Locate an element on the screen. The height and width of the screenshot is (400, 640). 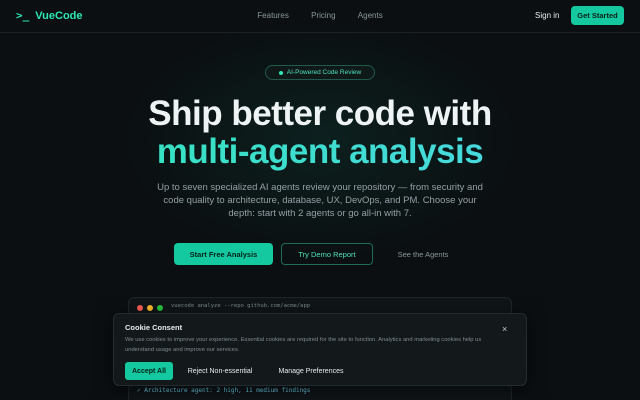
sign-in-link: Sign in is located at coordinates (547, 15).